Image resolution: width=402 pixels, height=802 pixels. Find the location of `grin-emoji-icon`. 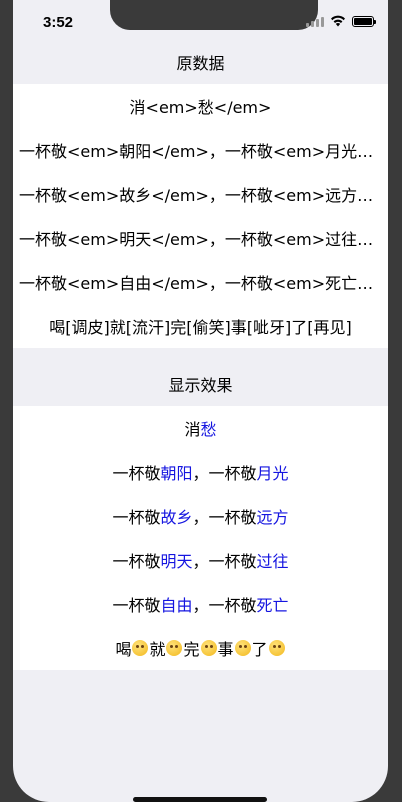

grin-emoji-icon is located at coordinates (242, 648).